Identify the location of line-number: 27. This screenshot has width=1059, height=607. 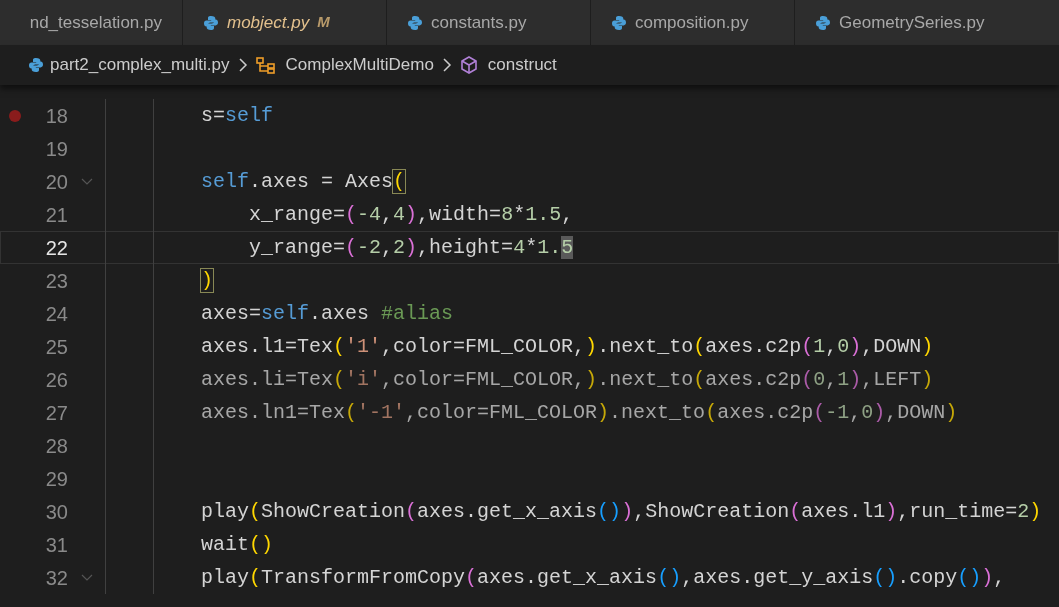
(56, 413).